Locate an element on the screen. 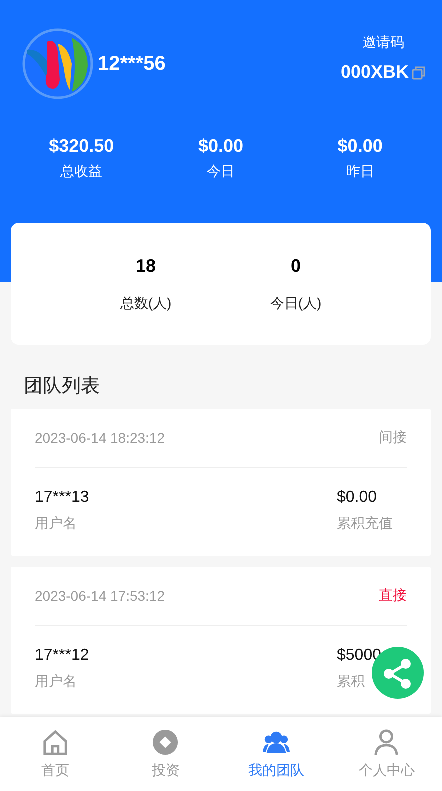 The image size is (442, 791). count-value: 18 is located at coordinates (146, 266).